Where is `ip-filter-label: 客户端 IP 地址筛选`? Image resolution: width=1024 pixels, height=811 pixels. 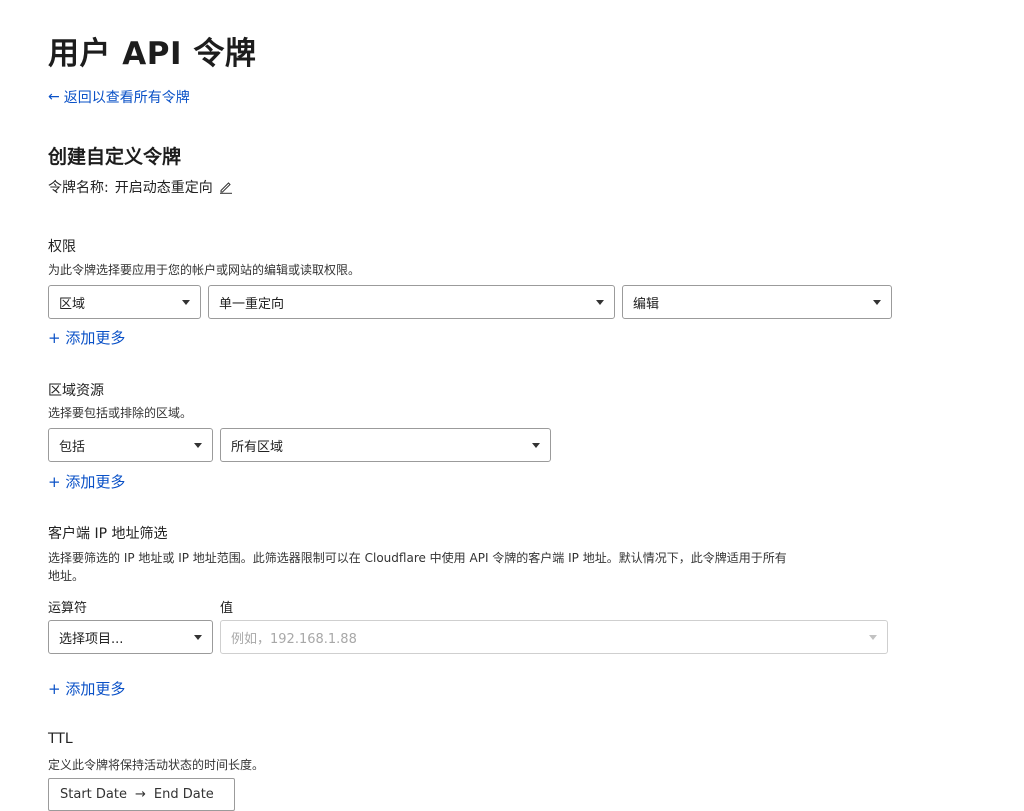 ip-filter-label: 客户端 IP 地址筛选 is located at coordinates (108, 534).